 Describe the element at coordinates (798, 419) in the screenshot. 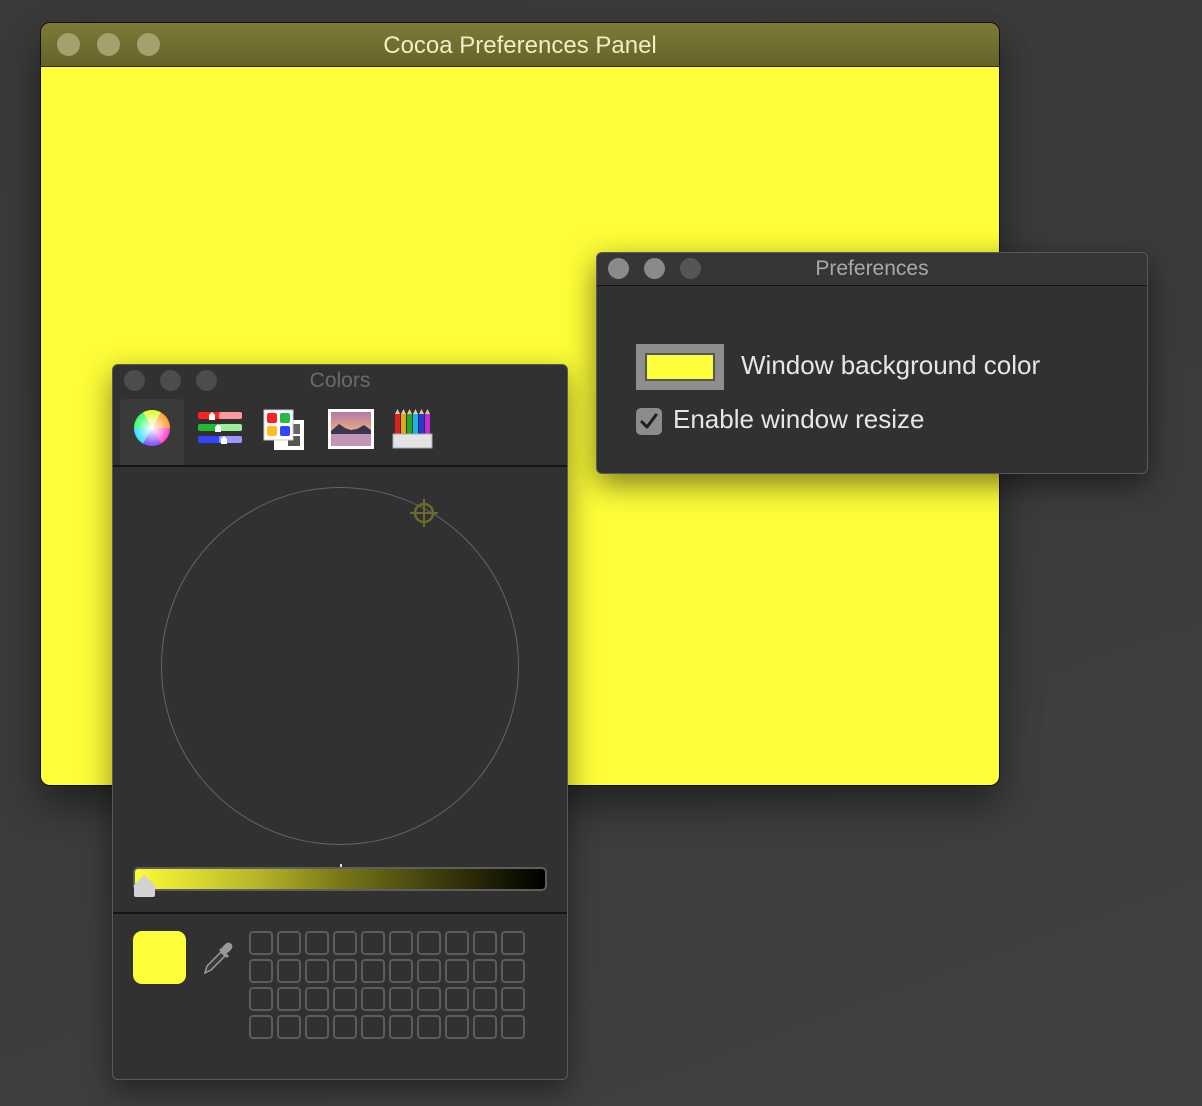

I see `enable-resize-label: Enable window resize` at that location.